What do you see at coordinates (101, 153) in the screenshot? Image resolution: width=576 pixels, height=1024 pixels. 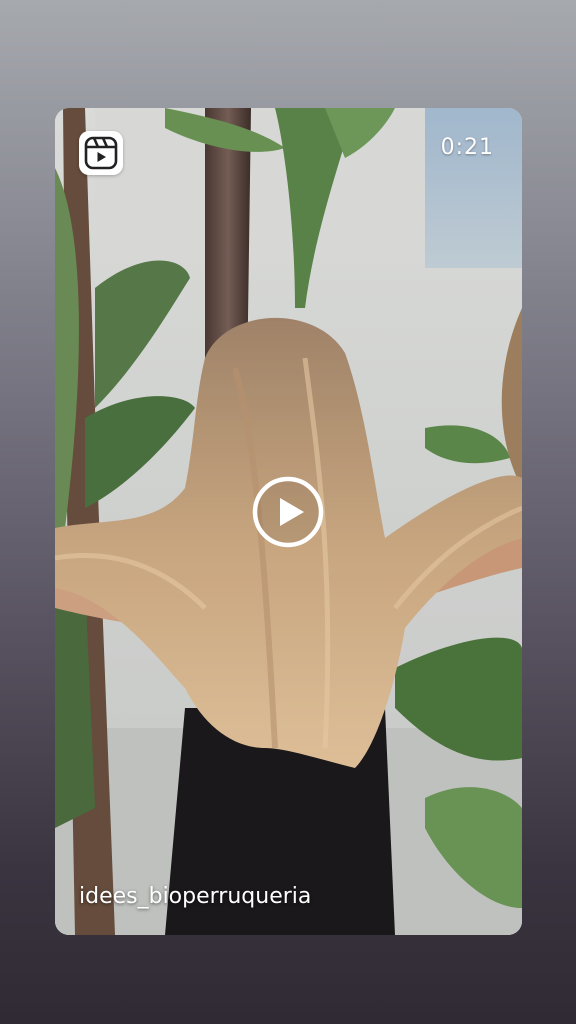 I see `reels-icon` at bounding box center [101, 153].